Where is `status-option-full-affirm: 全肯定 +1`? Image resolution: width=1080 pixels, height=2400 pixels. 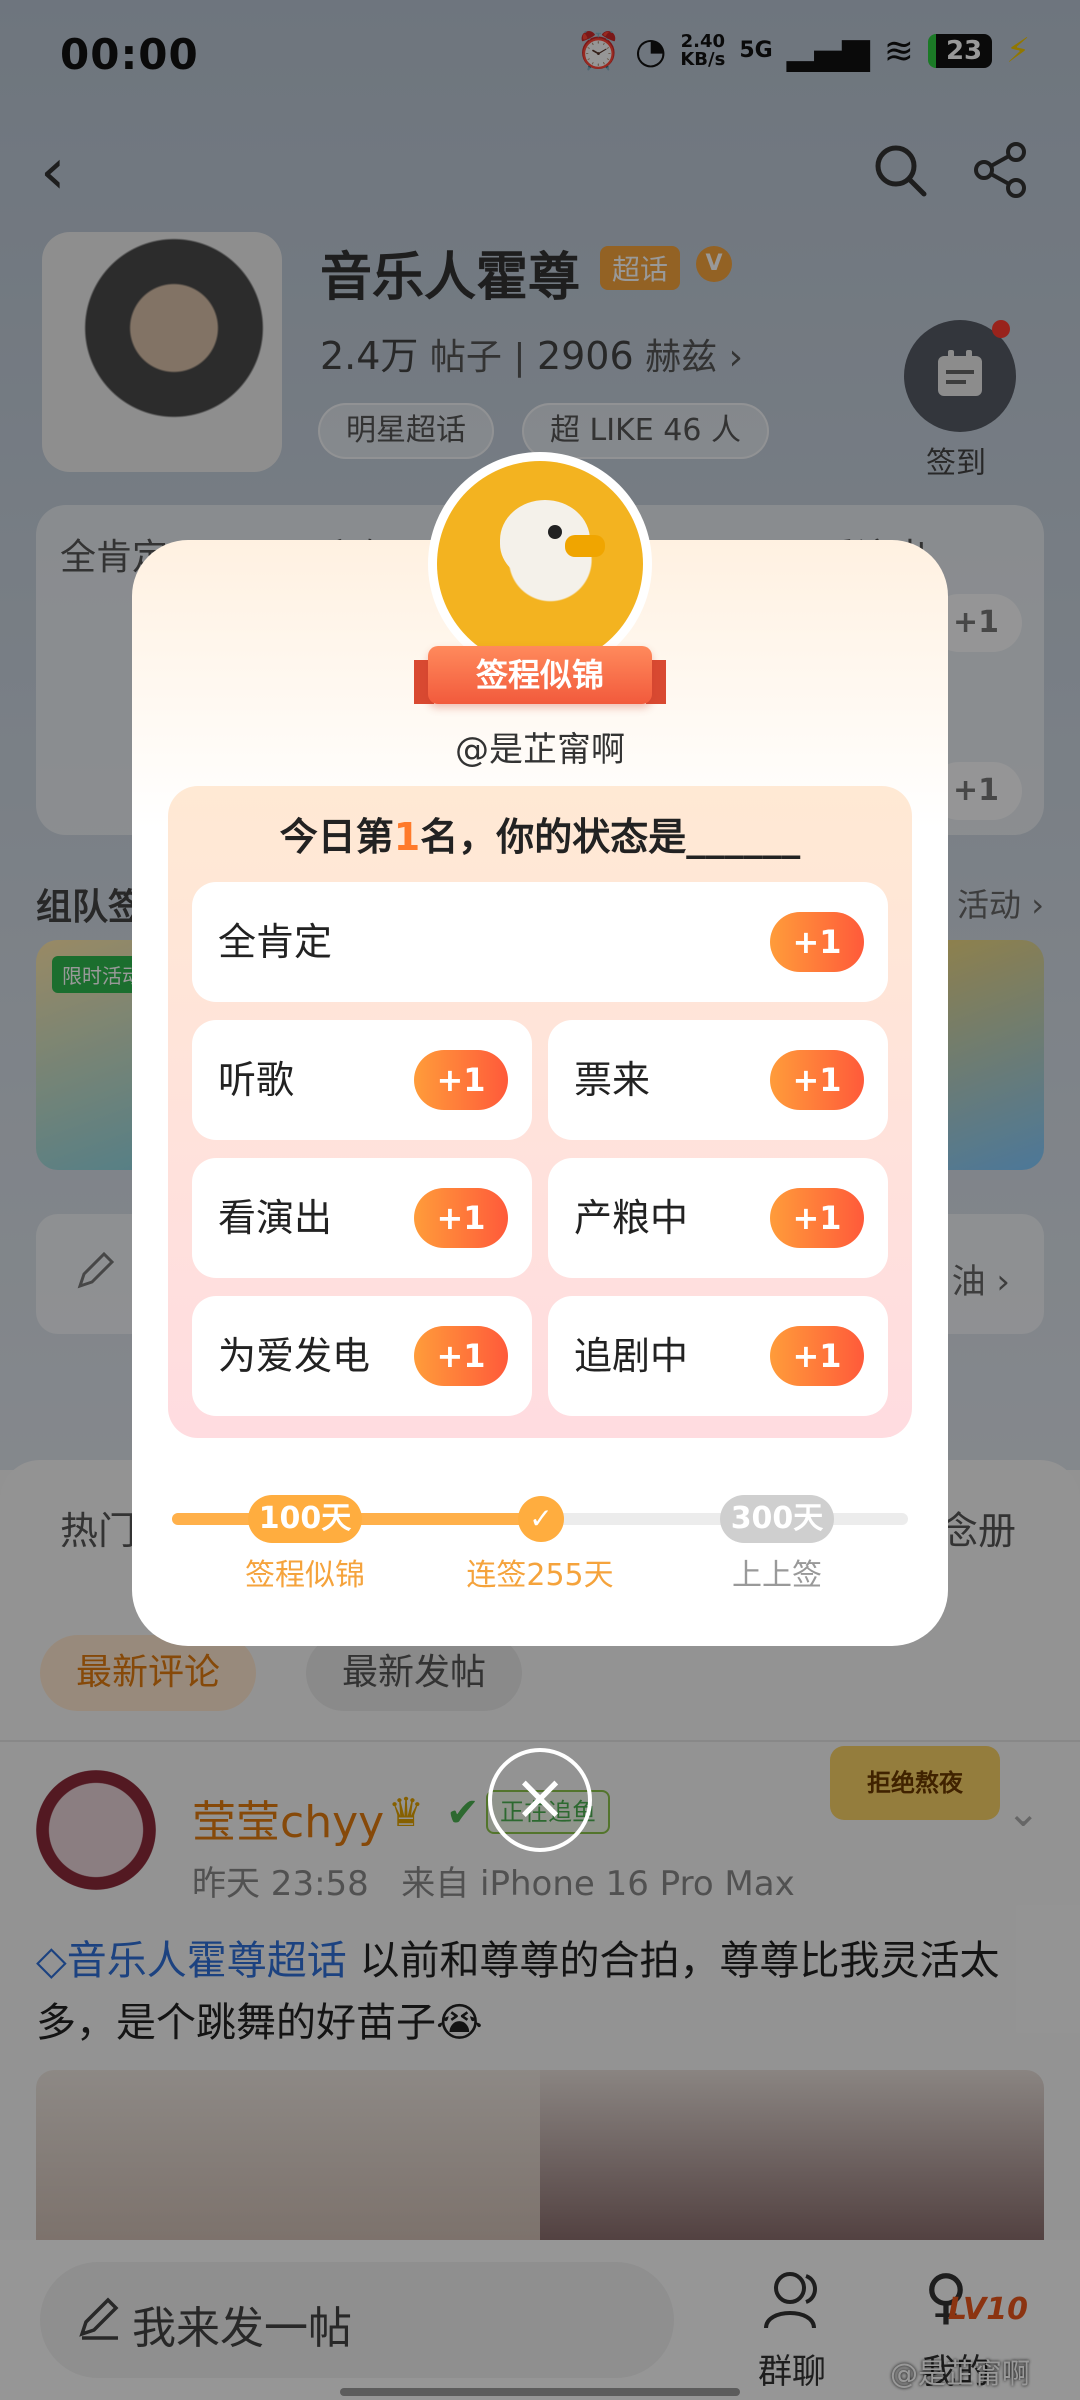
status-option-full-affirm: 全肯定 +1 is located at coordinates (540, 942).